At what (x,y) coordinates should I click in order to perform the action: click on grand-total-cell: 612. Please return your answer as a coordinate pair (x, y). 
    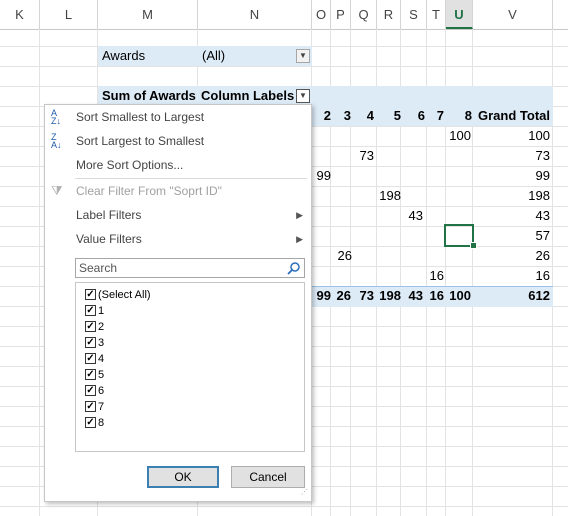
    Looking at the image, I should click on (511, 296).